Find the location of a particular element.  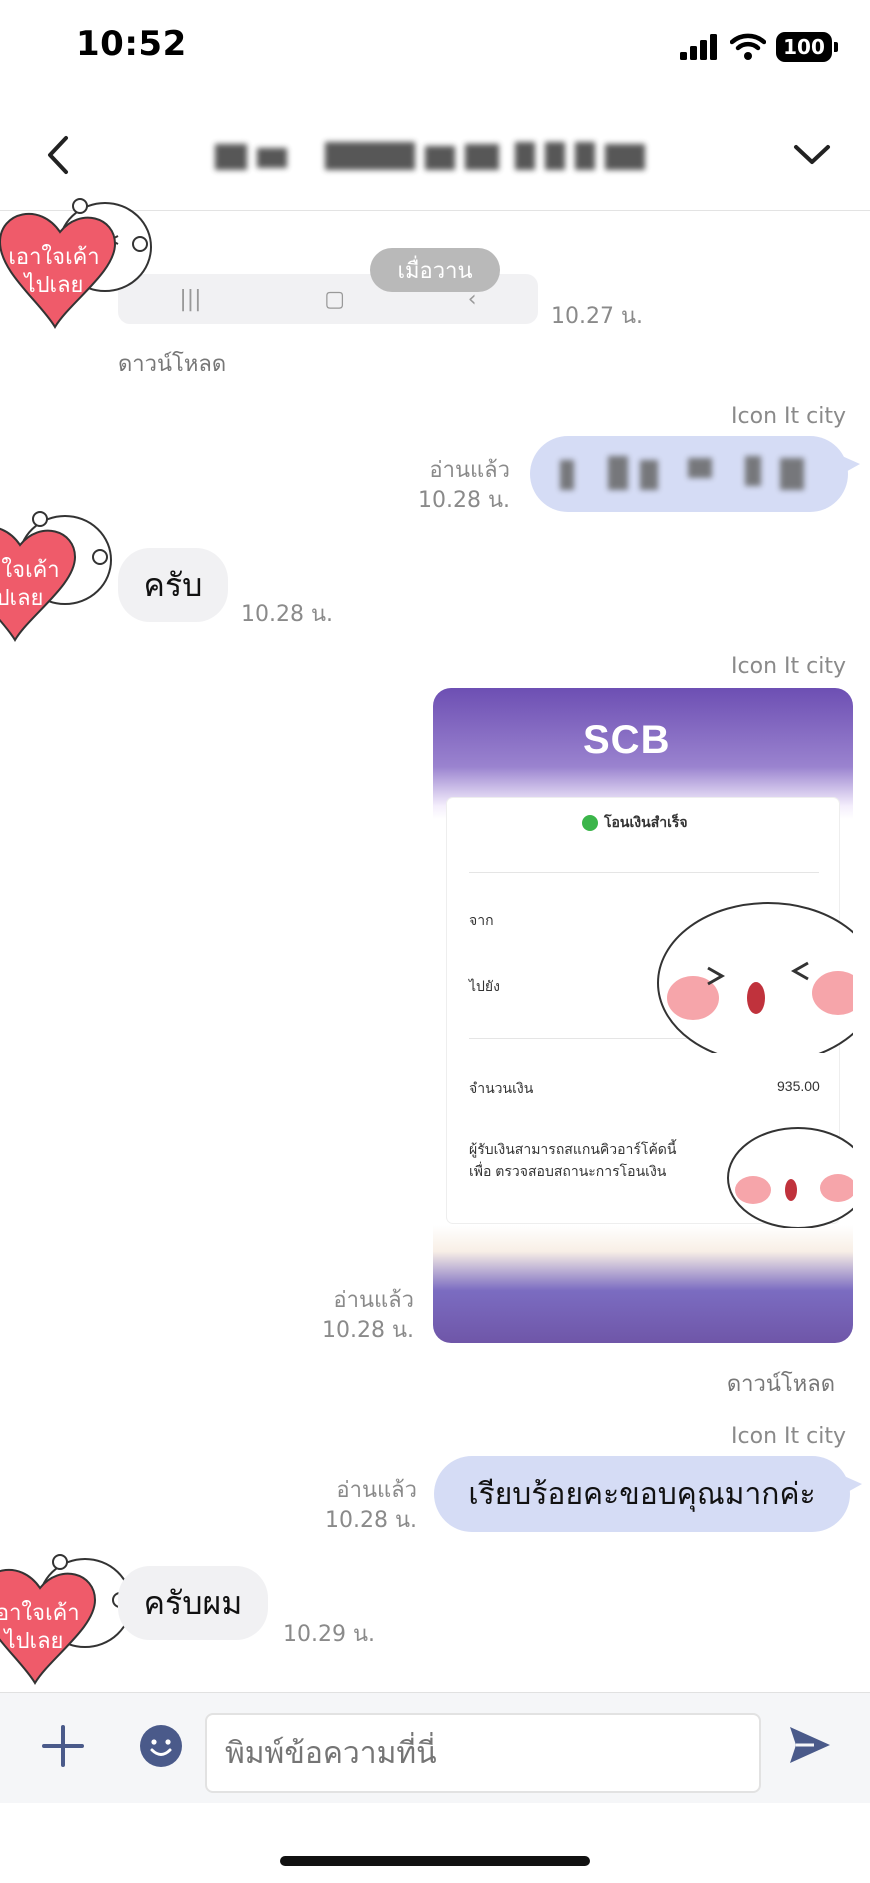

header-menu-button is located at coordinates (812, 155).